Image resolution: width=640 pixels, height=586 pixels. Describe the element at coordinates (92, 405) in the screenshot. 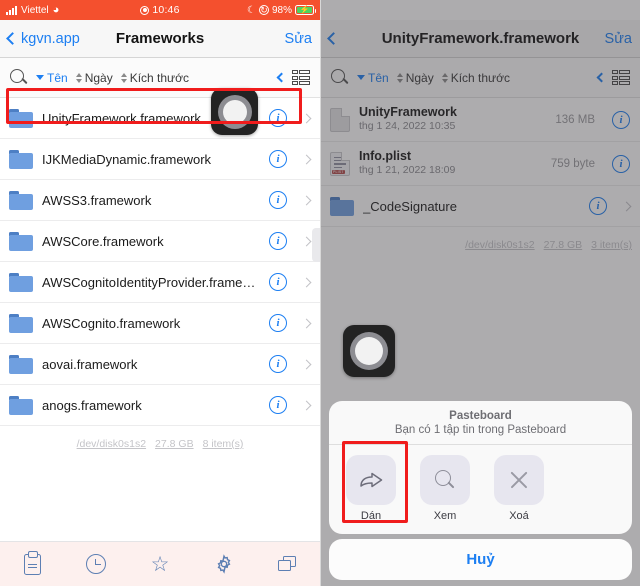

I see `file-name: anogs.framework` at that location.